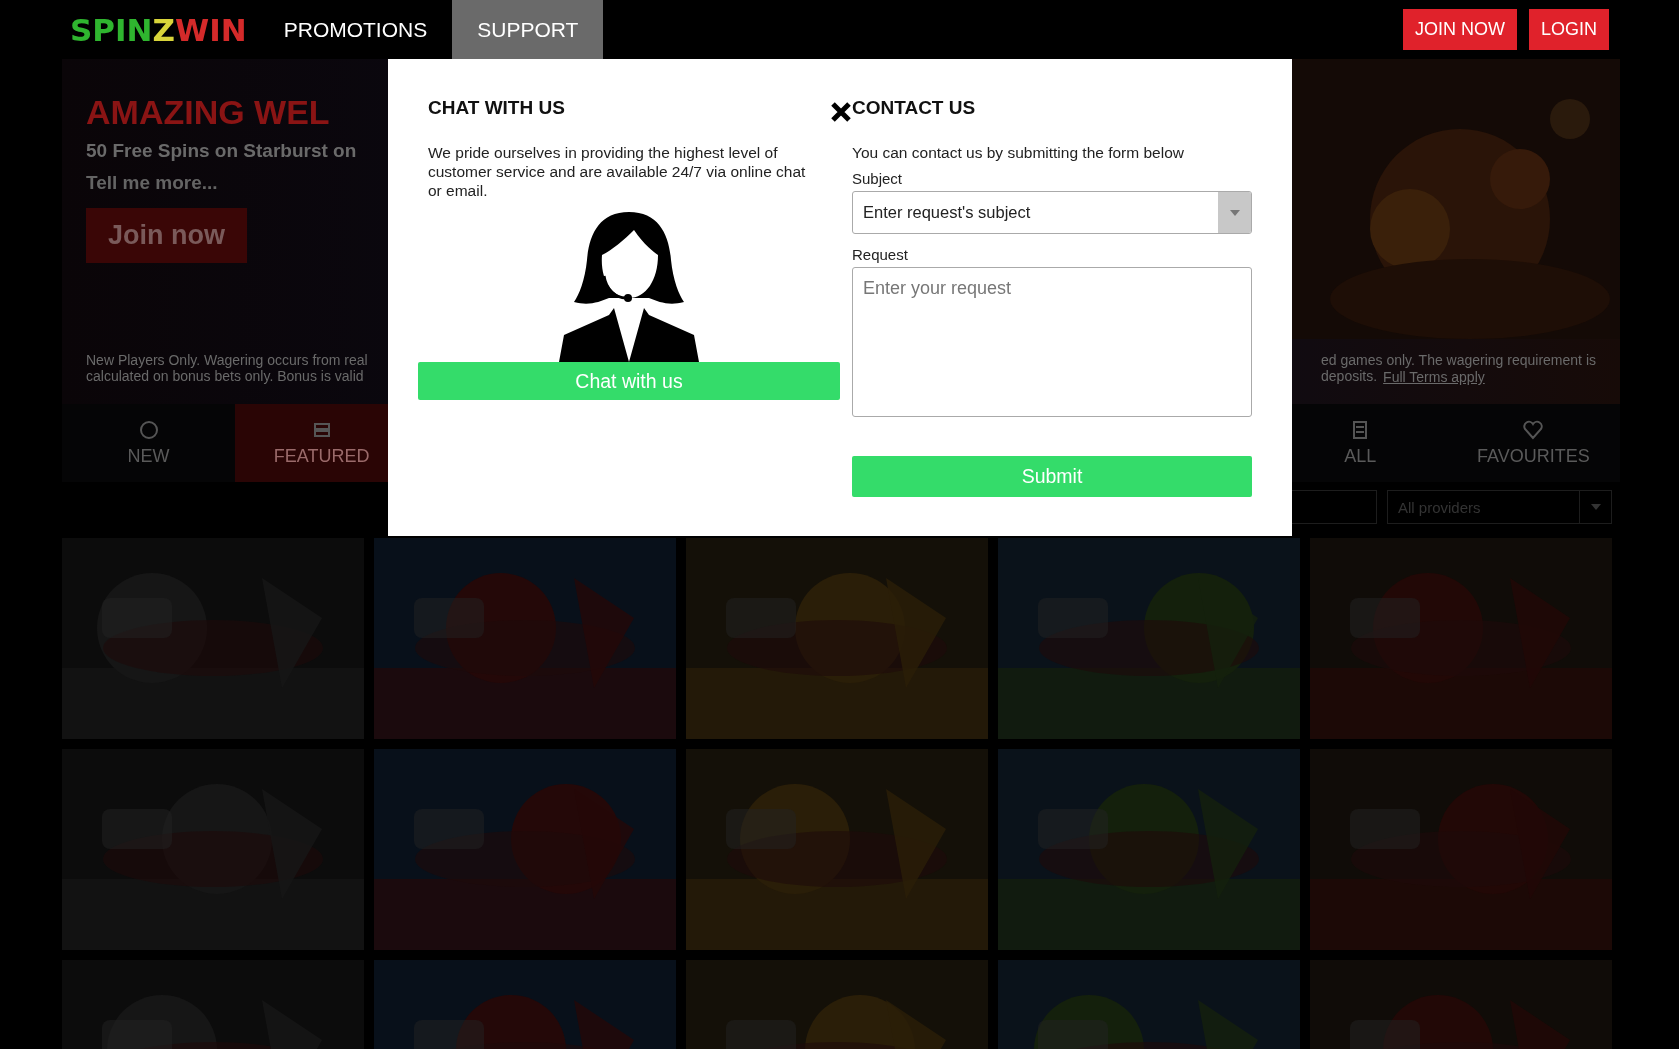  What do you see at coordinates (497, 108) in the screenshot?
I see `chat-title: CHAT WITH US` at bounding box center [497, 108].